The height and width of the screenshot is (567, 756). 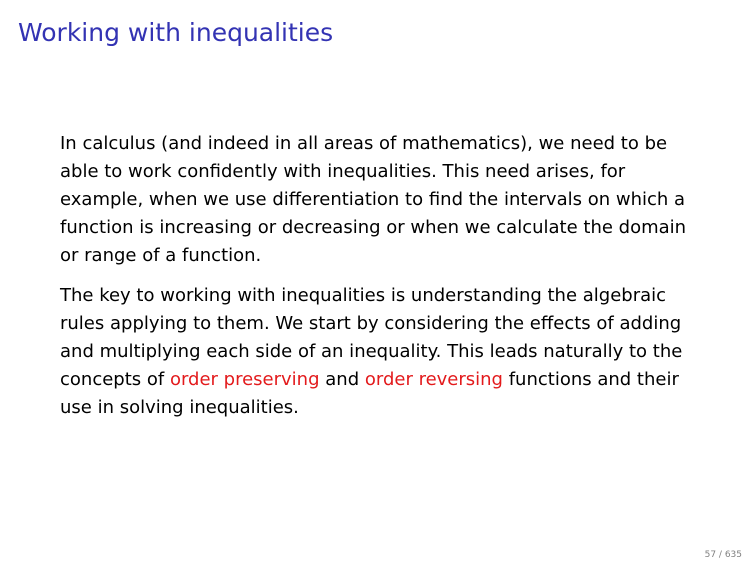 I want to click on page-number: 57 / 635, so click(x=723, y=555).